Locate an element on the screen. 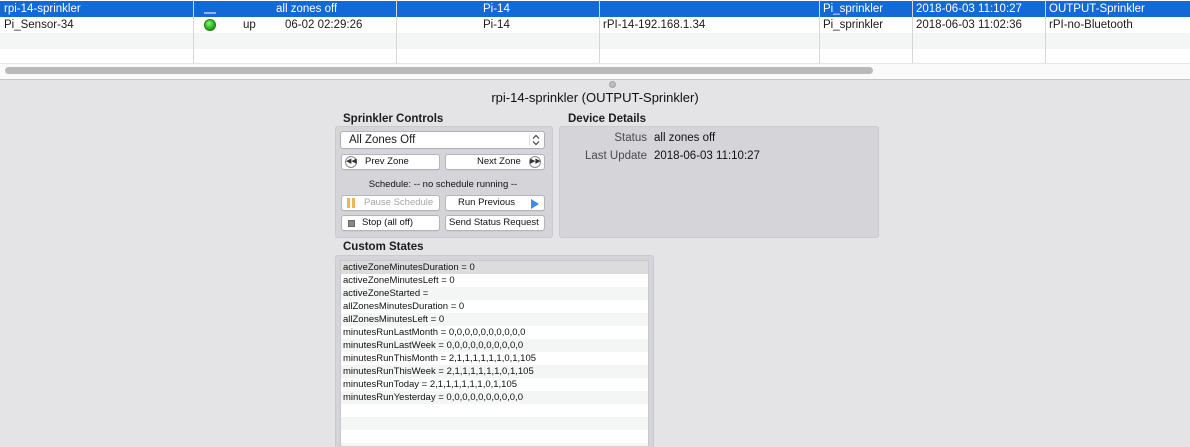  list-item: activeZoneMinutesLeft = 0 is located at coordinates (494, 280).